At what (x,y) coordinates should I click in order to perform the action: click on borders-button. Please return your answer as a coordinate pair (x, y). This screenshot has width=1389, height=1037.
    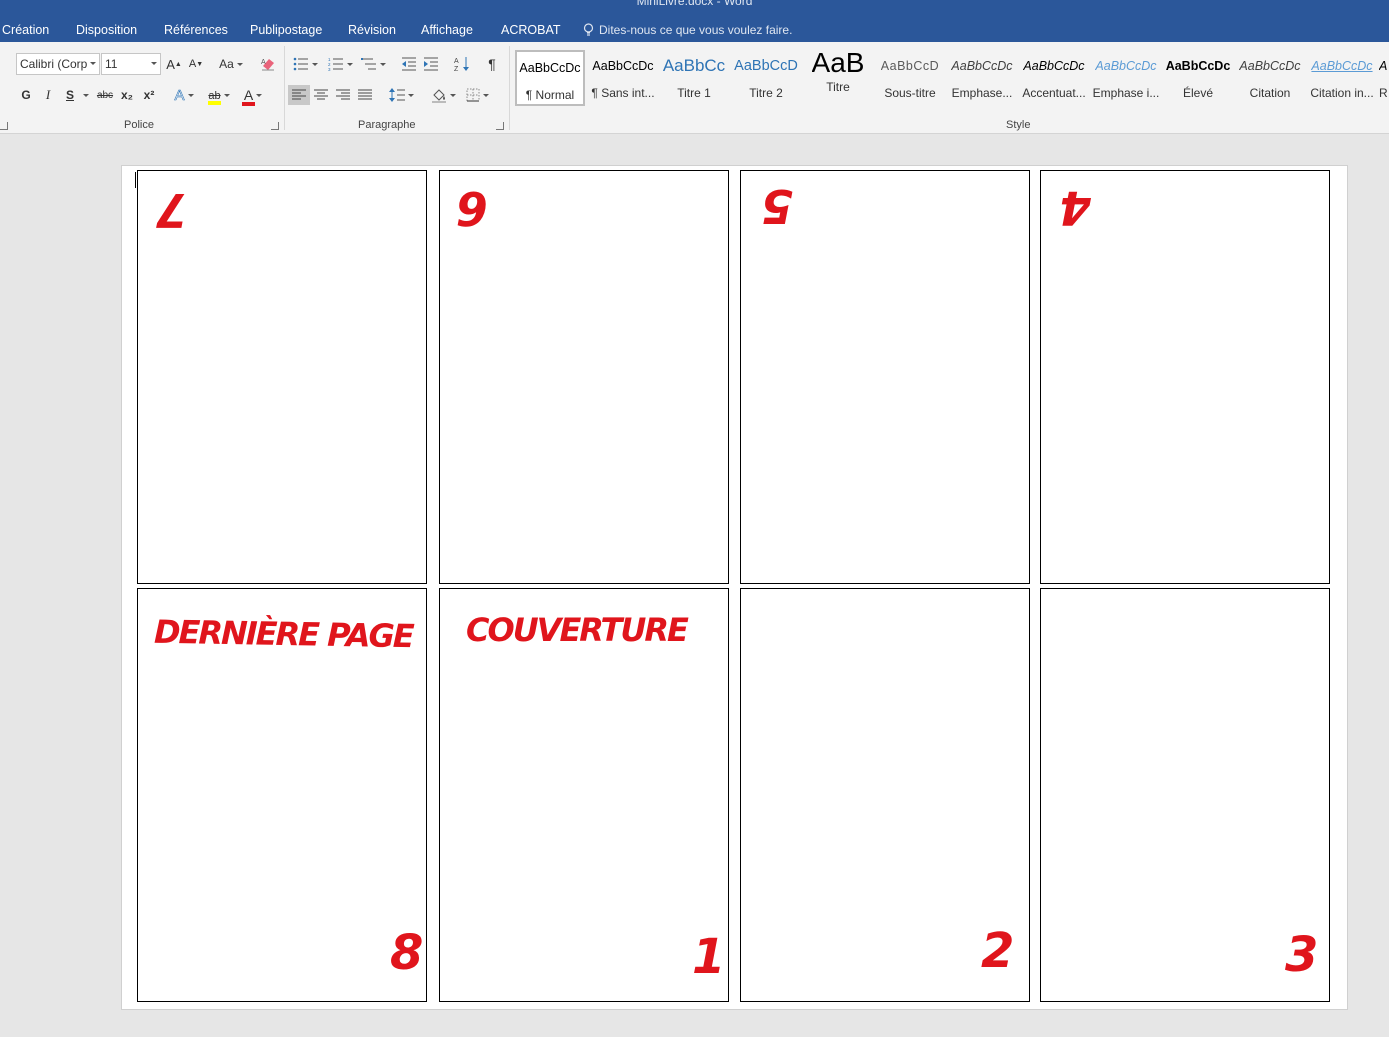
    Looking at the image, I should click on (477, 95).